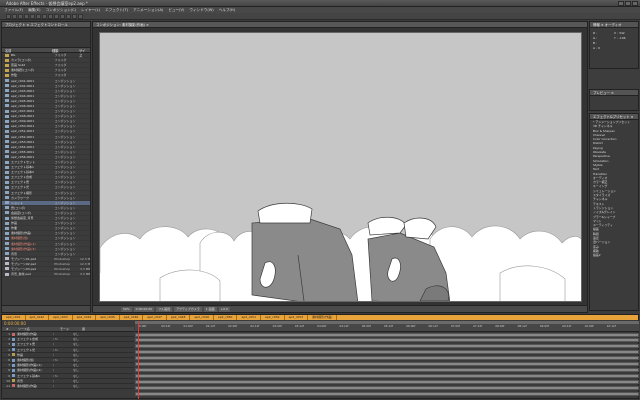 This screenshot has height=400, width=640. Describe the element at coordinates (116, 10) in the screenshot. I see `menu-item: エフェクト(T)` at that location.